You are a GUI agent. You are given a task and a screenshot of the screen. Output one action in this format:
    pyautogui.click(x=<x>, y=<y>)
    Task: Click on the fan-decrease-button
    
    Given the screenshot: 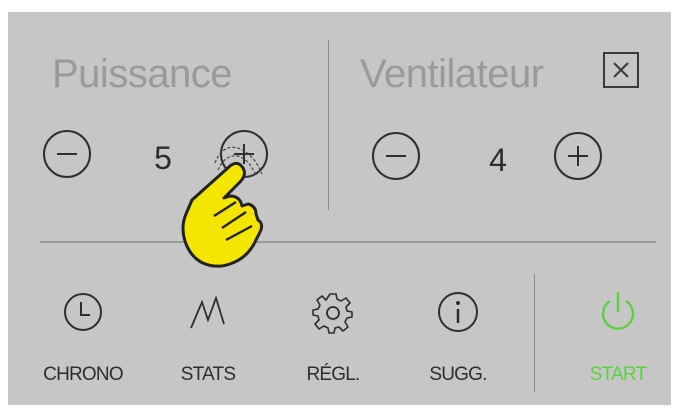 What is the action you would take?
    pyautogui.click(x=396, y=156)
    